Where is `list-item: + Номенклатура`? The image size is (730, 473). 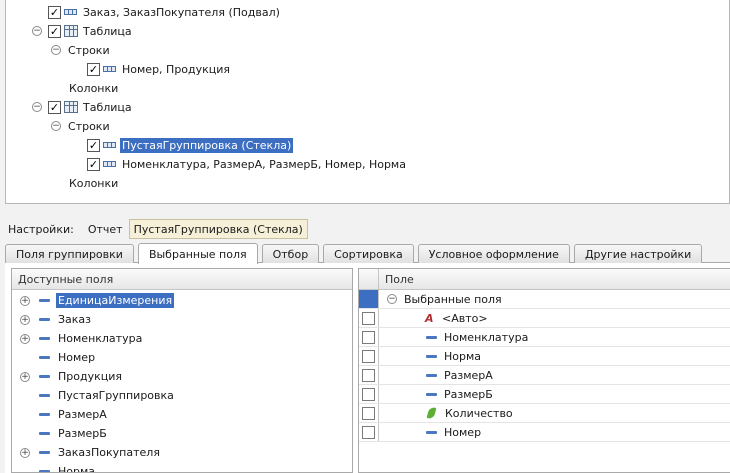 list-item: + Номенклатура is located at coordinates (182, 338).